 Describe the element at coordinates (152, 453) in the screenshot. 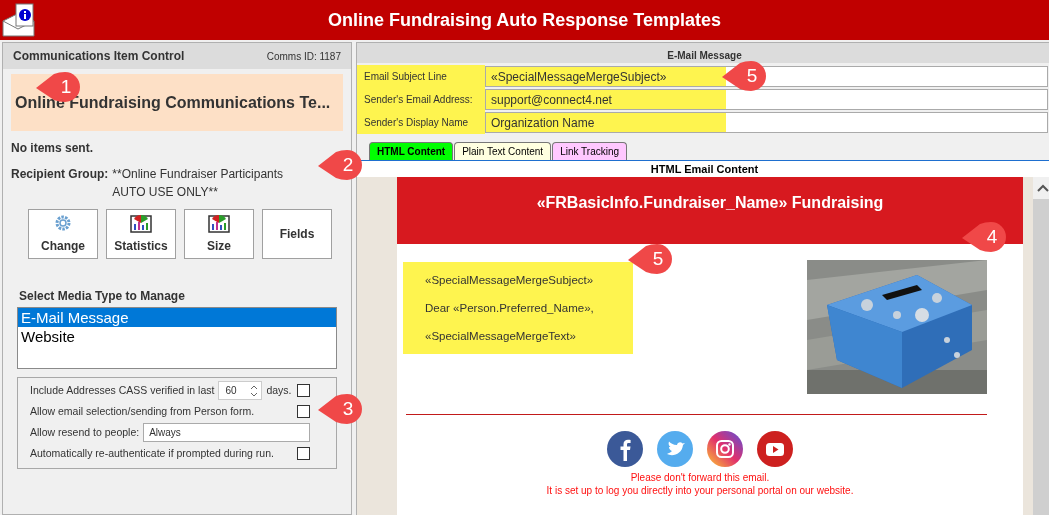

I see `option-label: Automatically re-authenticate if prompted during run.` at that location.